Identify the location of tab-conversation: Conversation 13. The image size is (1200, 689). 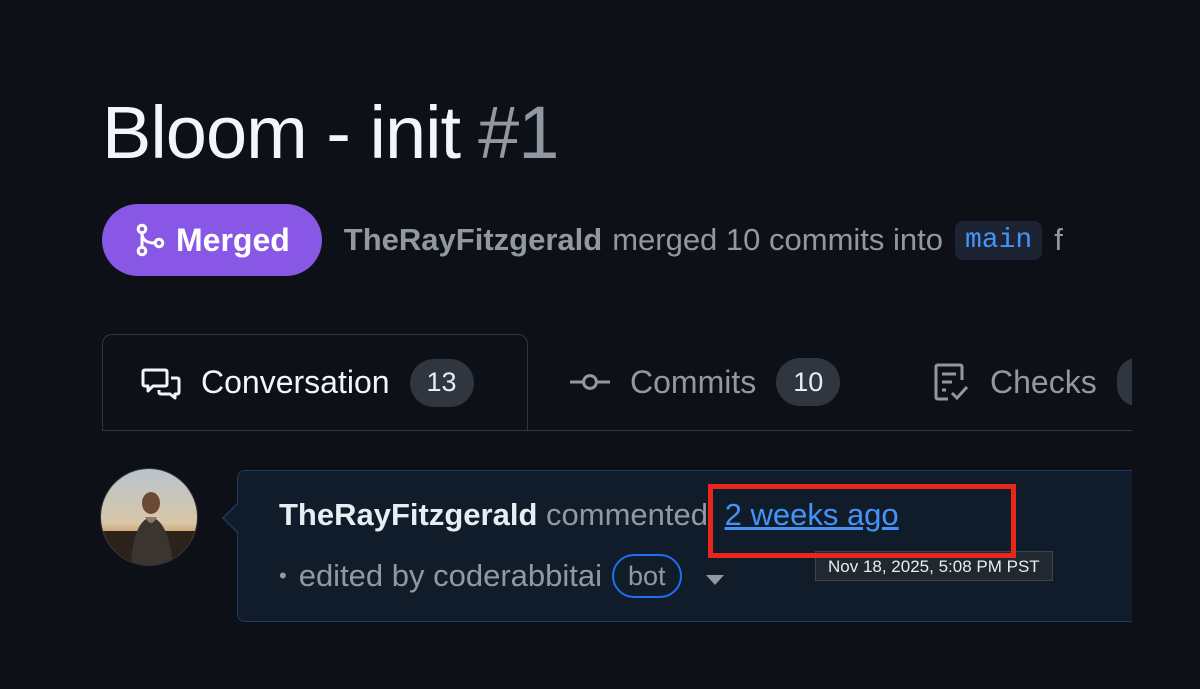
(315, 382).